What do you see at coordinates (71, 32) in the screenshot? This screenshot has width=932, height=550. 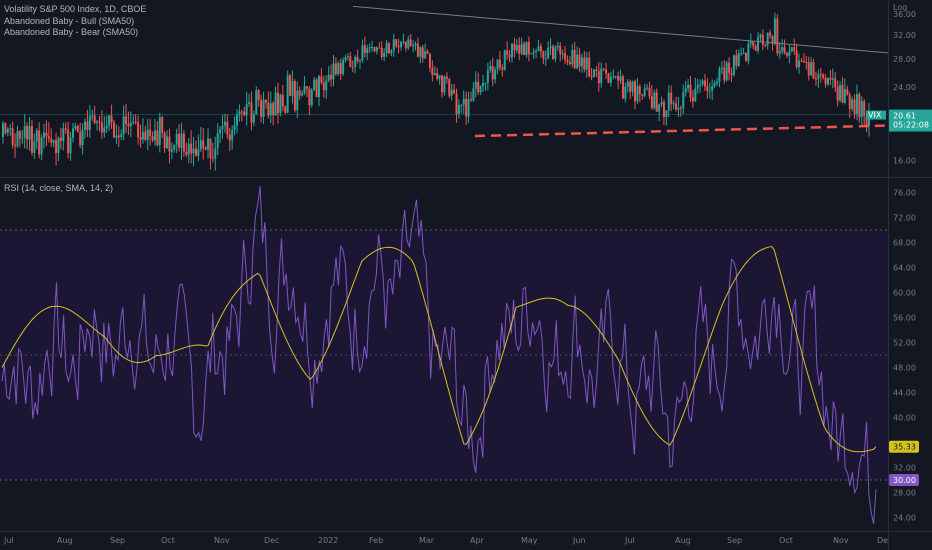 I see `indicator-bear-label: Abandoned Baby - Bear (SMA50)` at bounding box center [71, 32].